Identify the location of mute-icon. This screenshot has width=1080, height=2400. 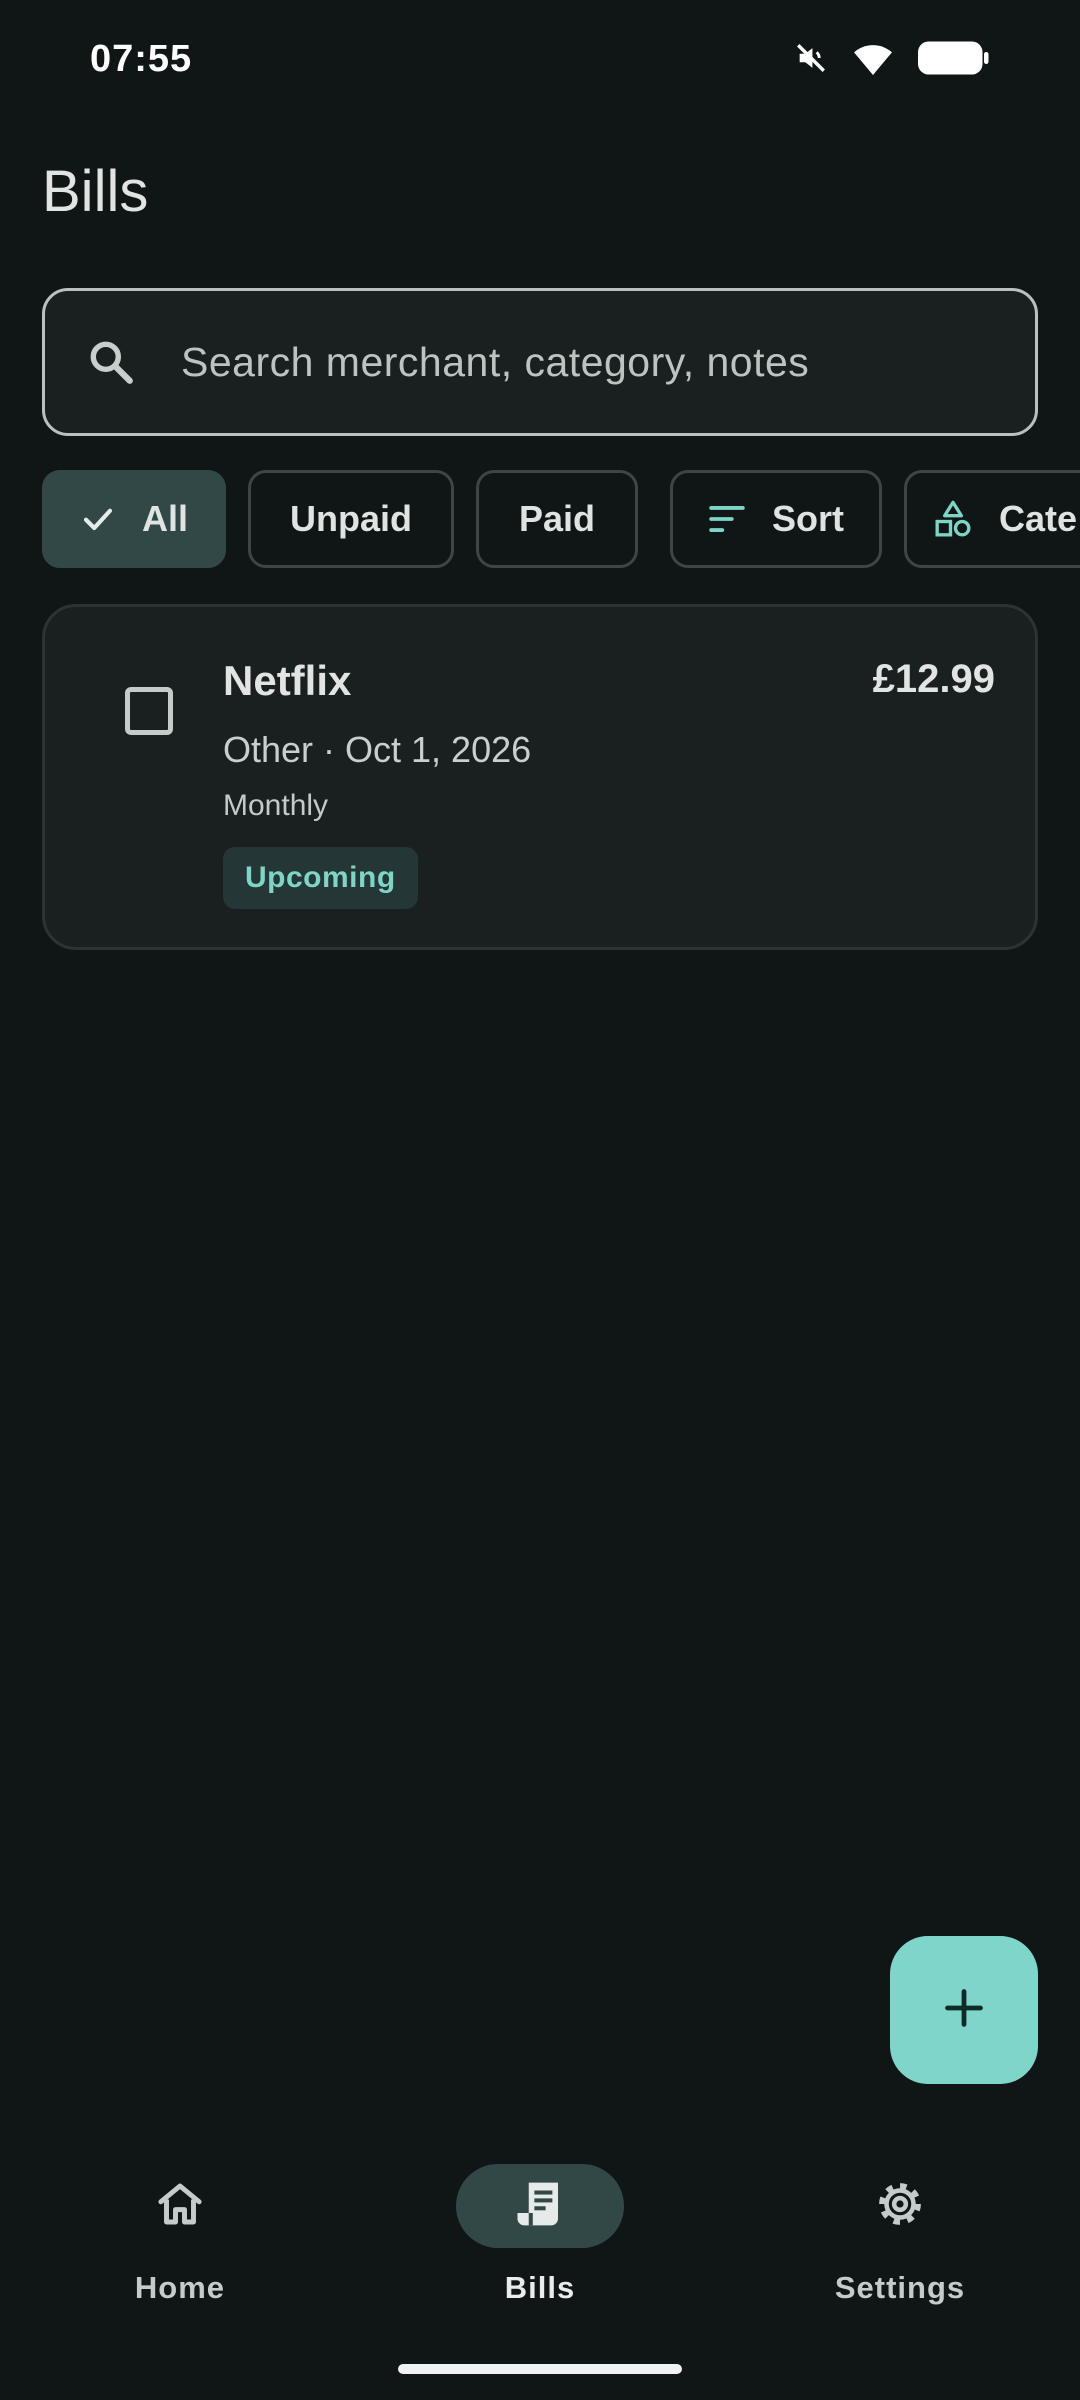
(811, 58).